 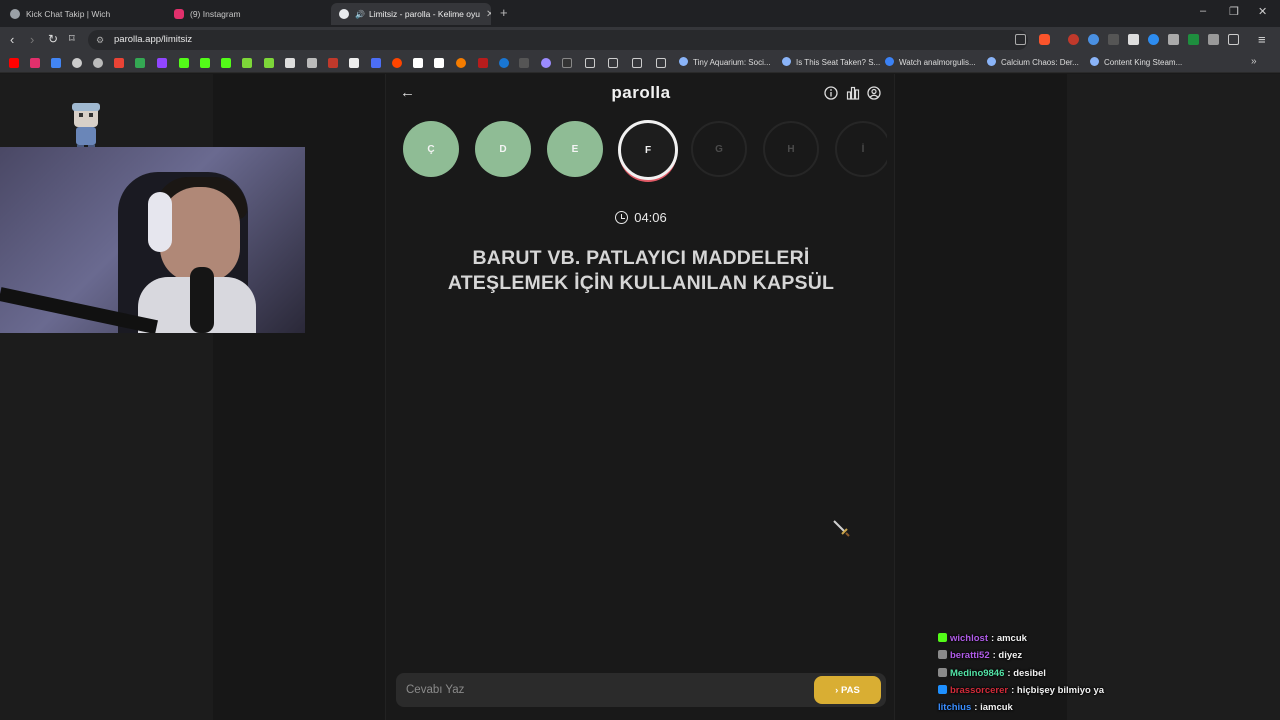 I want to click on drive-icon, so click(x=140, y=63).